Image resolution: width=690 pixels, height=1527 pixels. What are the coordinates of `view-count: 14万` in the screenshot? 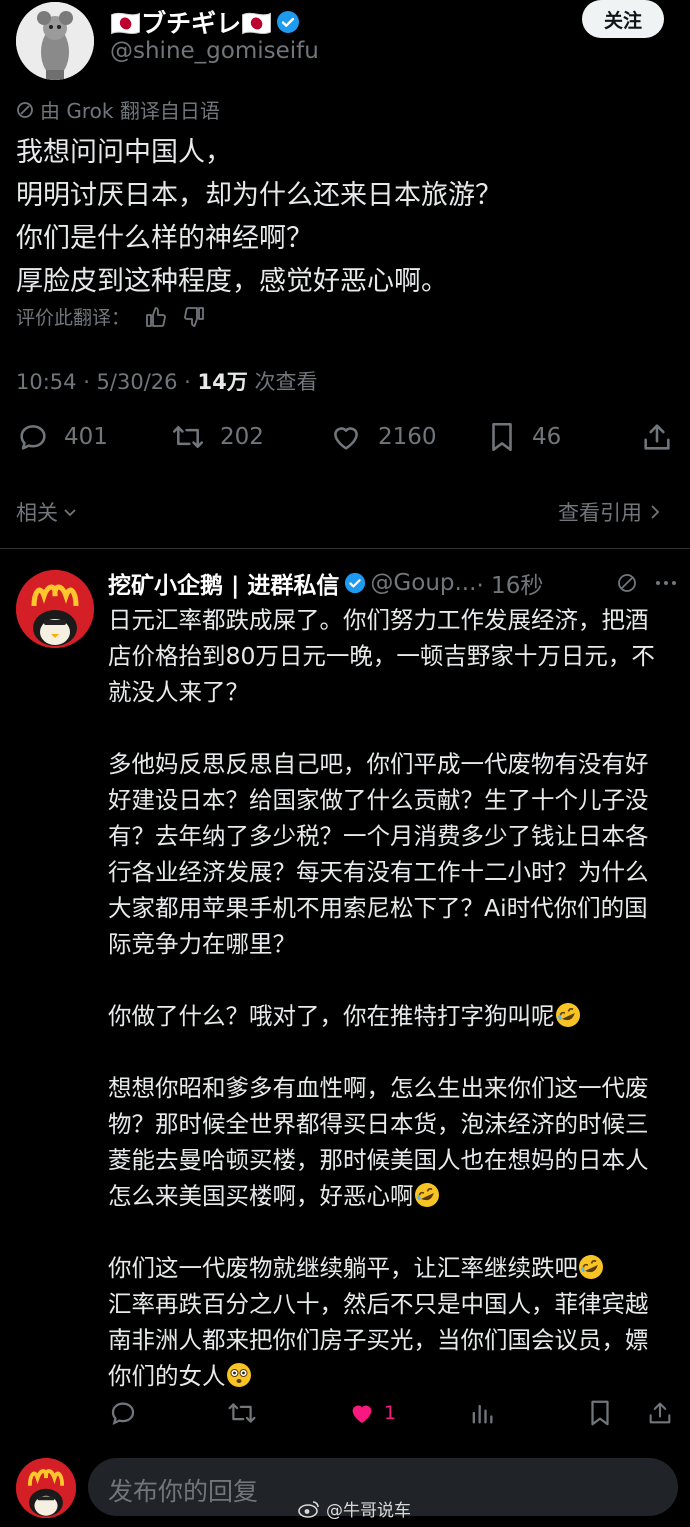 It's located at (222, 382).